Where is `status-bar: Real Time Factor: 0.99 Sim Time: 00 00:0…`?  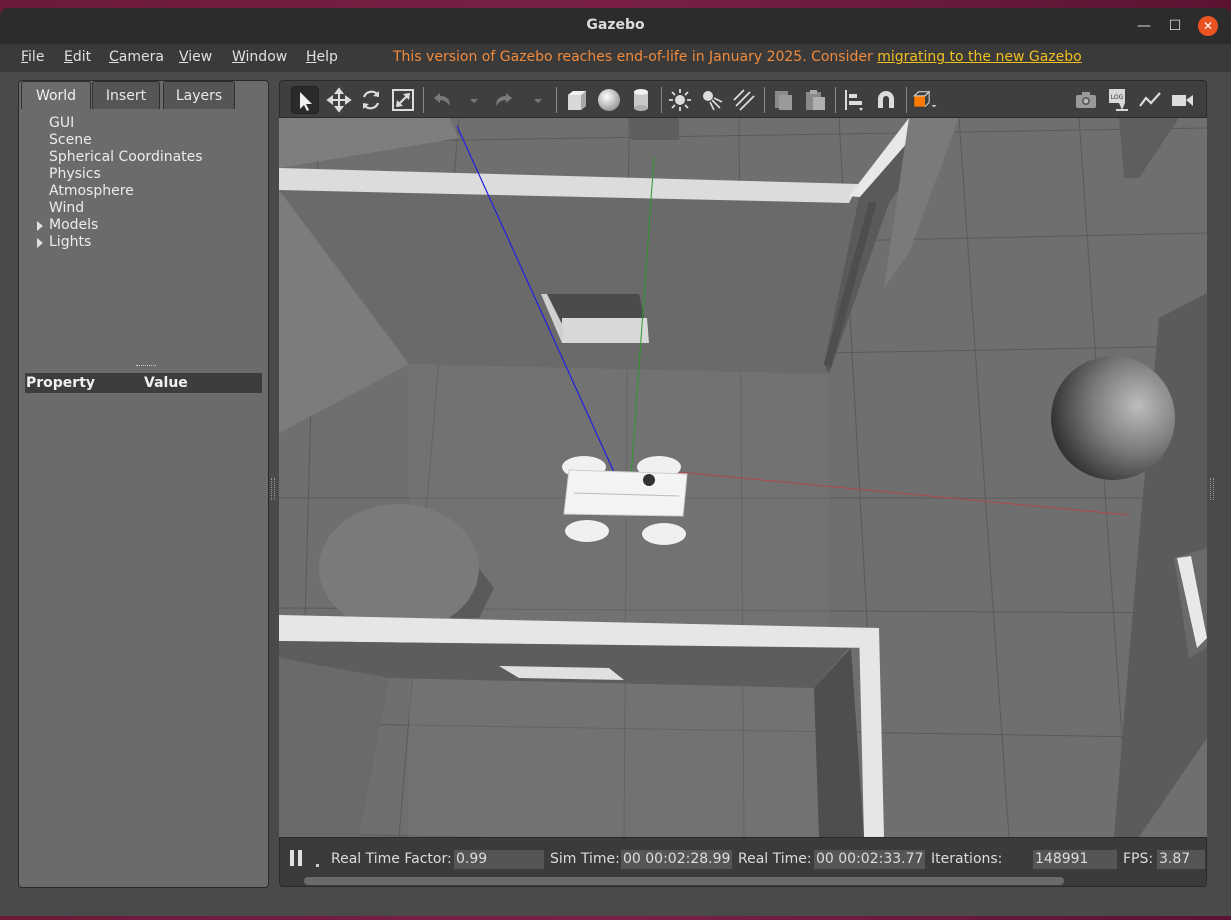 status-bar: Real Time Factor: 0.99 Sim Time: 00 00:0… is located at coordinates (743, 862).